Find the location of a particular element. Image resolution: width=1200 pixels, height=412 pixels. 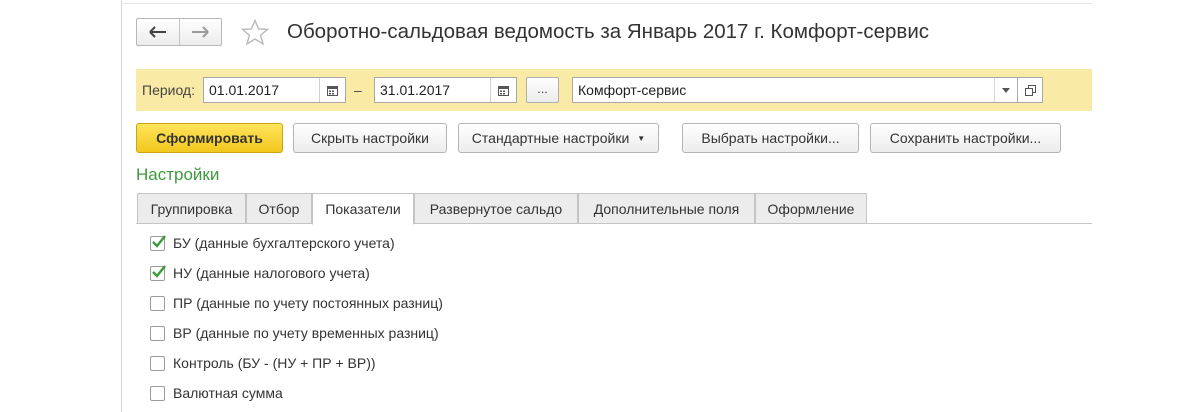

indicator-currency-amount: Валютная сумма is located at coordinates (216, 393).